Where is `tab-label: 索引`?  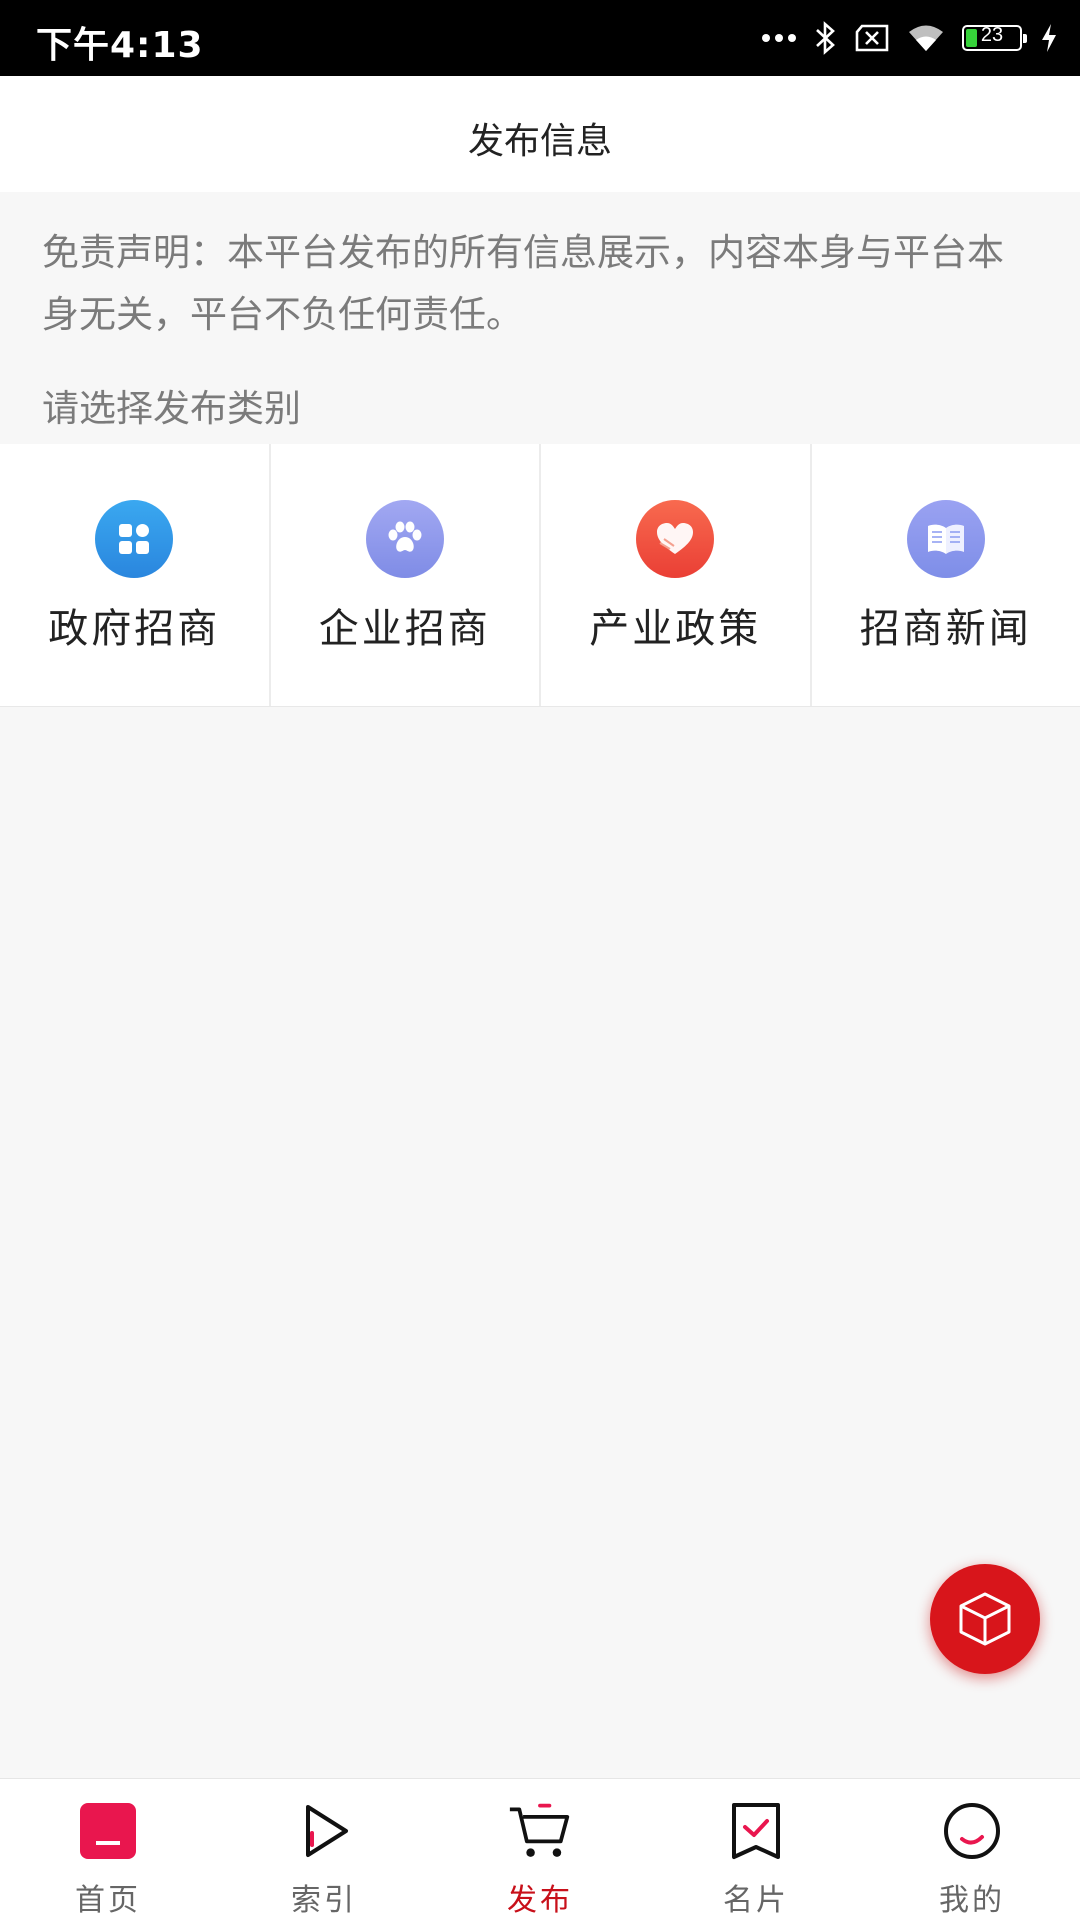
tab-label: 索引 is located at coordinates (324, 1897).